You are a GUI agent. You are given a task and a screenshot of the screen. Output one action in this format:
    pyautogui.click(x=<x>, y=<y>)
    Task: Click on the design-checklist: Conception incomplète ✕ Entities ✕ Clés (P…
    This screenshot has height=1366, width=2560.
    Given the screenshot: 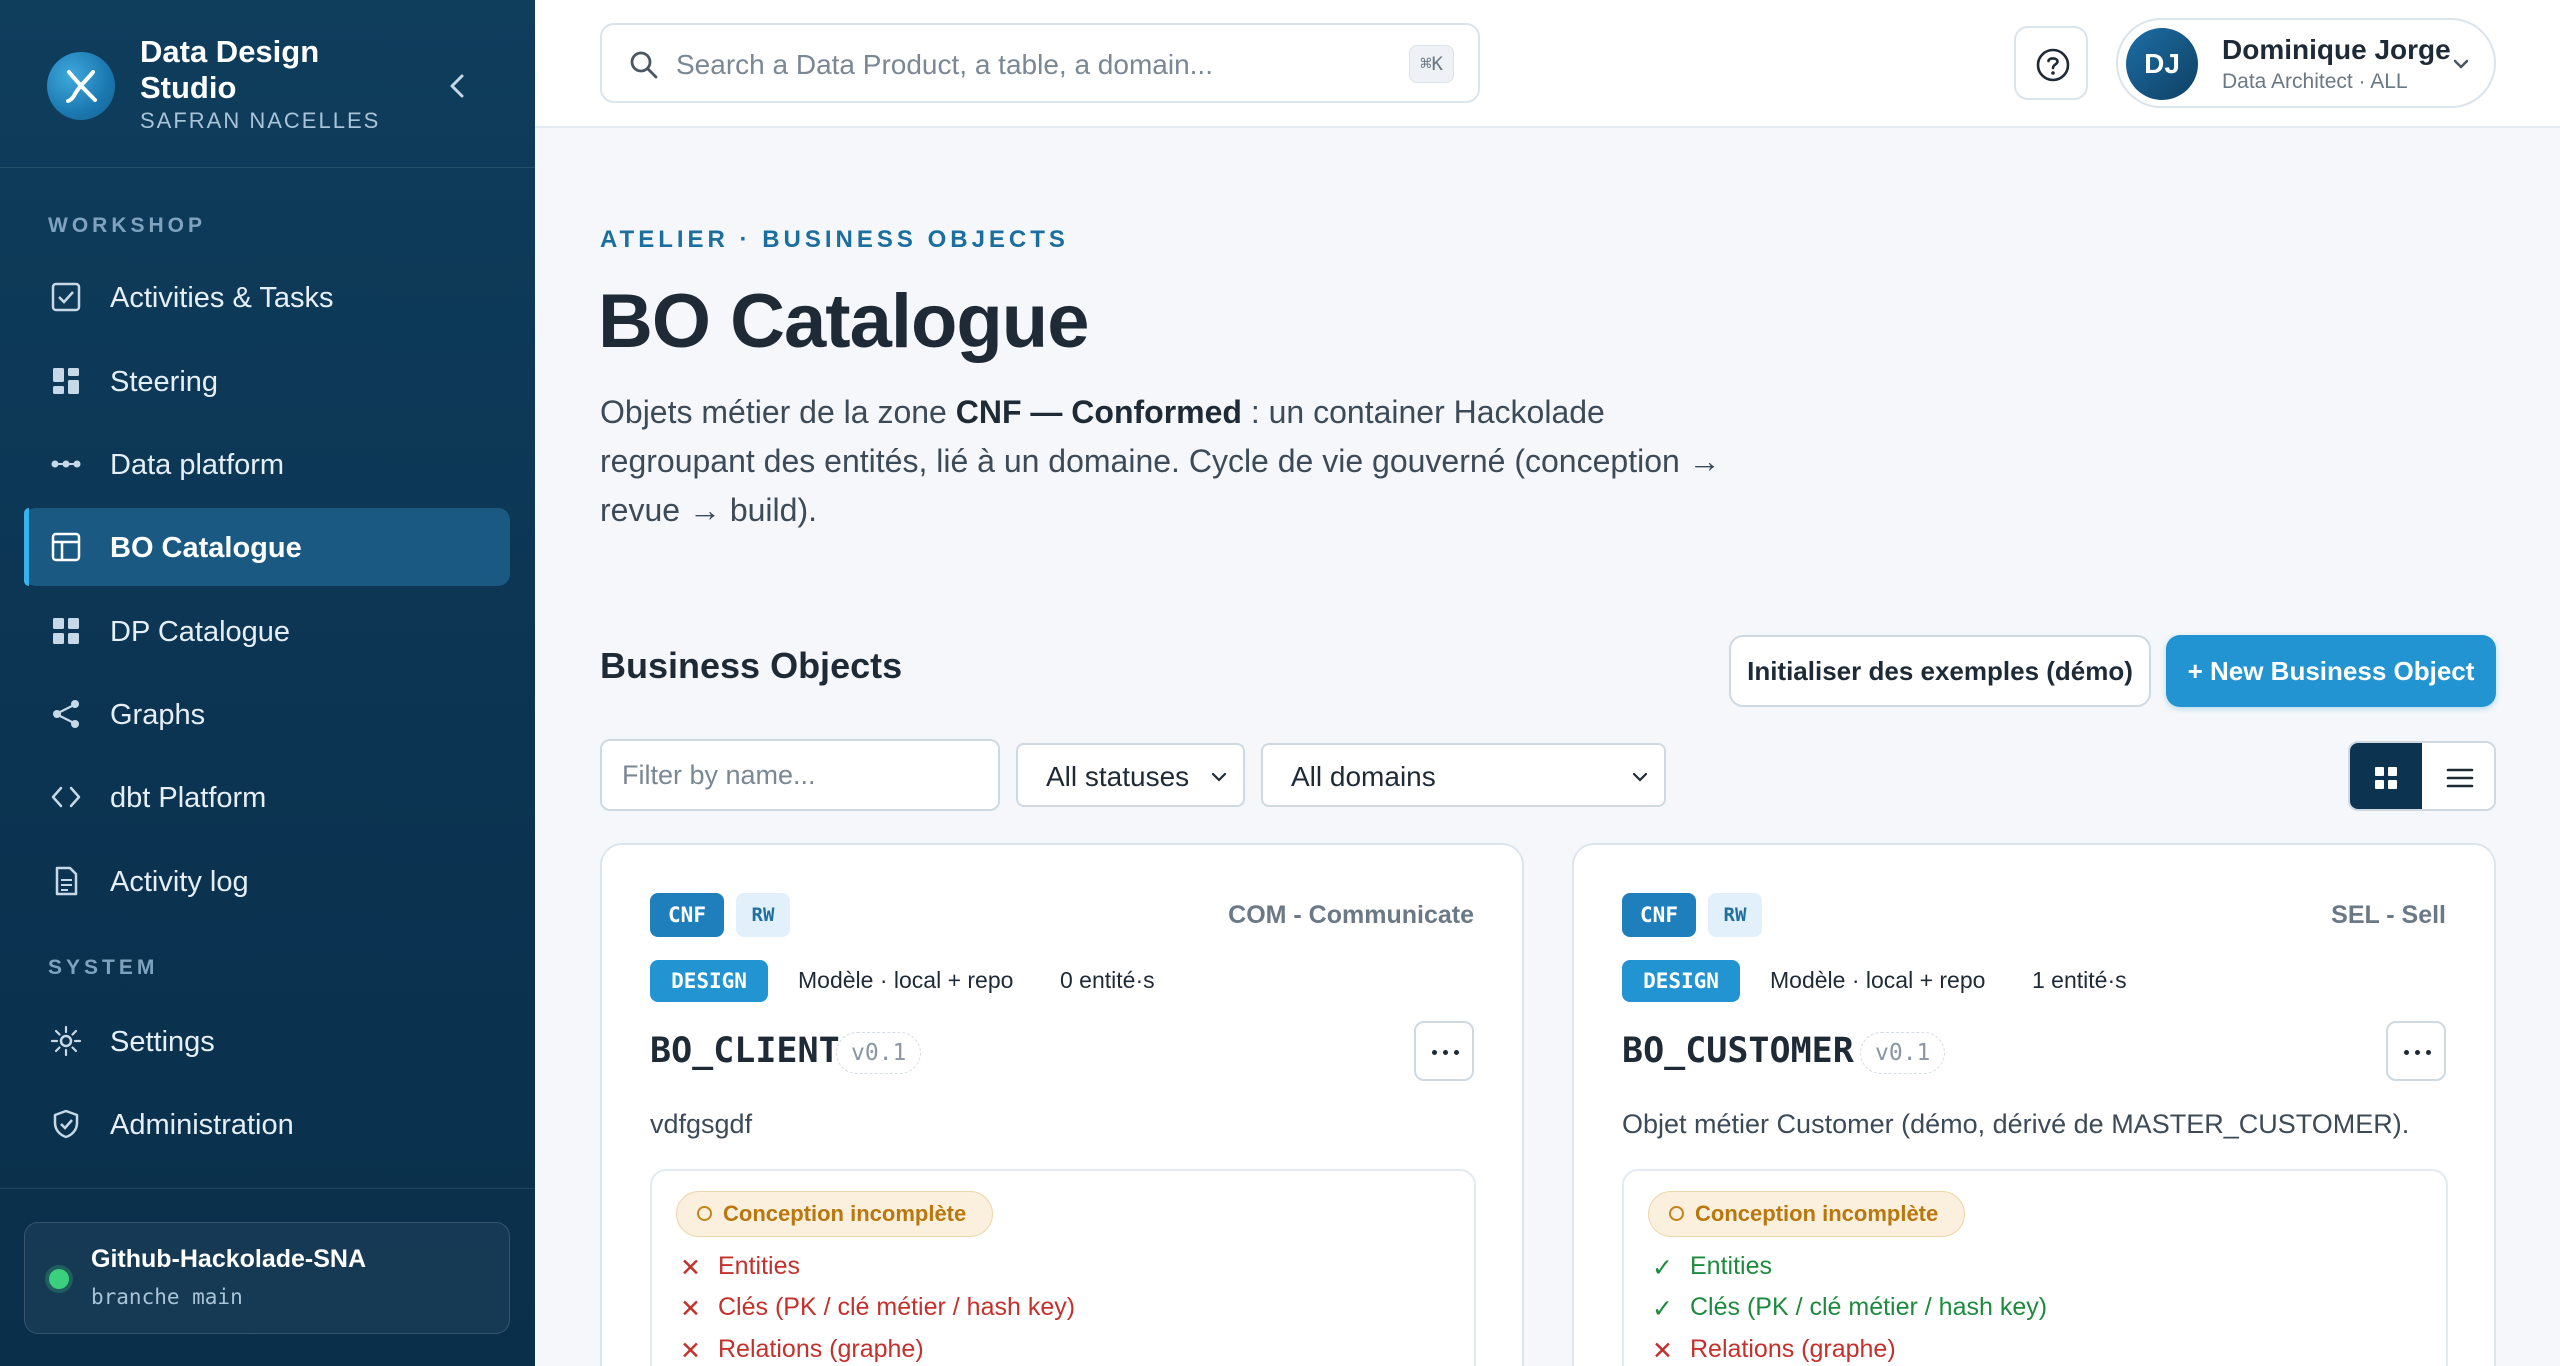 What is the action you would take?
    pyautogui.click(x=1063, y=1267)
    